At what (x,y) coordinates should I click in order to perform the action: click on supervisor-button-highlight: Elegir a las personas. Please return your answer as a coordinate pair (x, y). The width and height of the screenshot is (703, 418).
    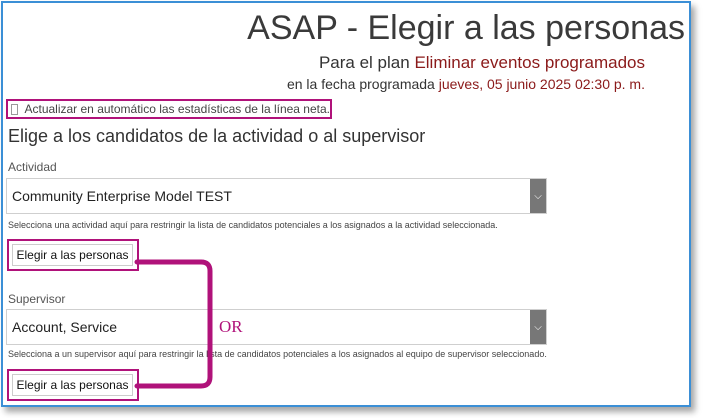
    Looking at the image, I should click on (73, 385).